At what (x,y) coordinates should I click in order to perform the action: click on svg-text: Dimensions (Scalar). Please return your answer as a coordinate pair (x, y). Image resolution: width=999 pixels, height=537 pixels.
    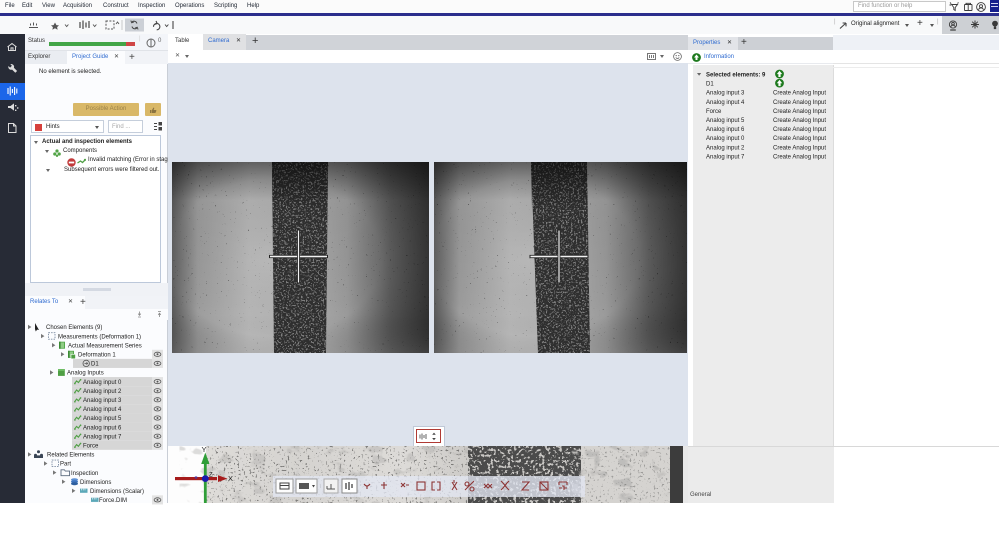
    Looking at the image, I should click on (117, 492).